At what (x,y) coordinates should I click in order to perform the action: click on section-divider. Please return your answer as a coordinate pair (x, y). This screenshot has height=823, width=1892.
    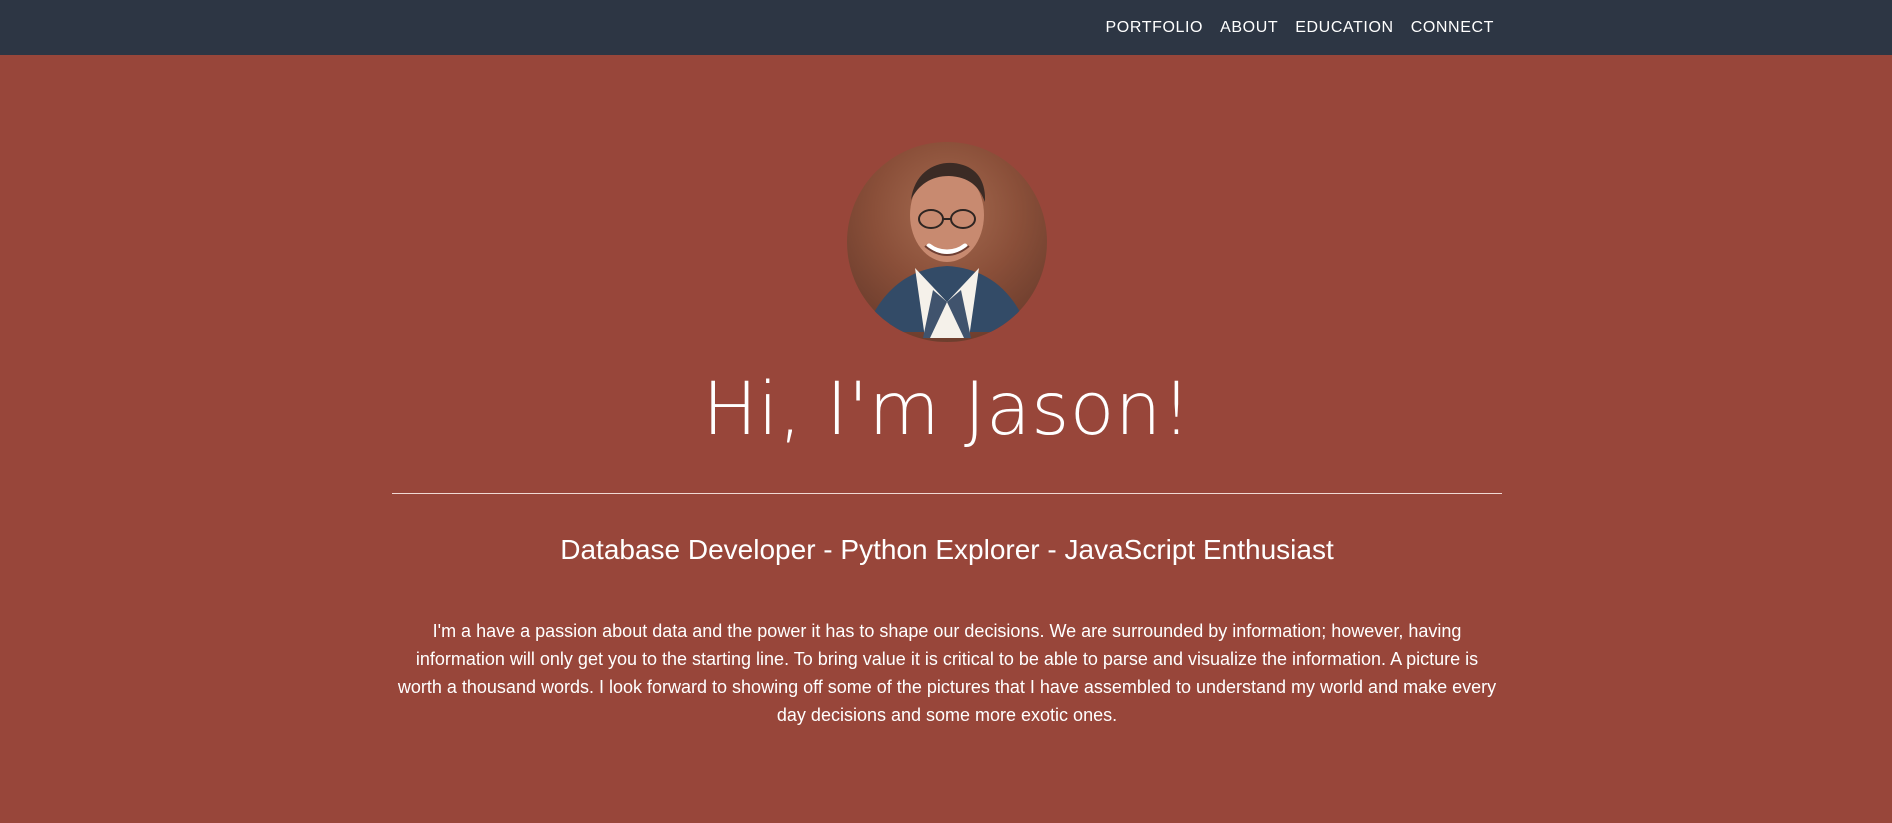
    Looking at the image, I should click on (947, 493).